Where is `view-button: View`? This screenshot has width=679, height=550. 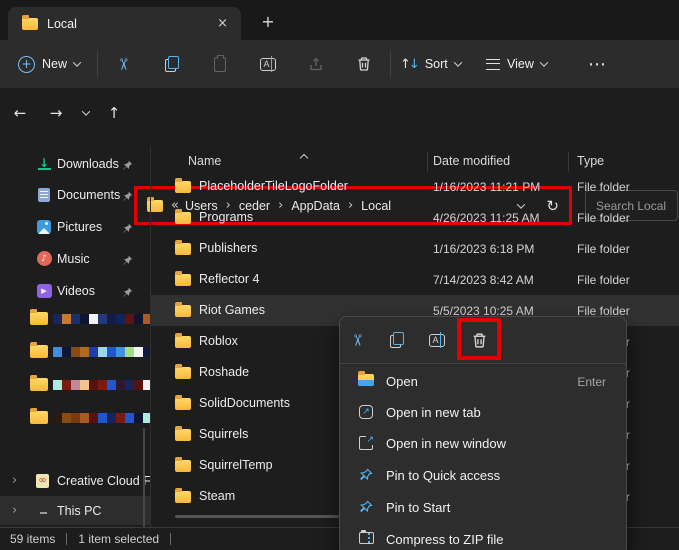 view-button: View is located at coordinates (517, 64).